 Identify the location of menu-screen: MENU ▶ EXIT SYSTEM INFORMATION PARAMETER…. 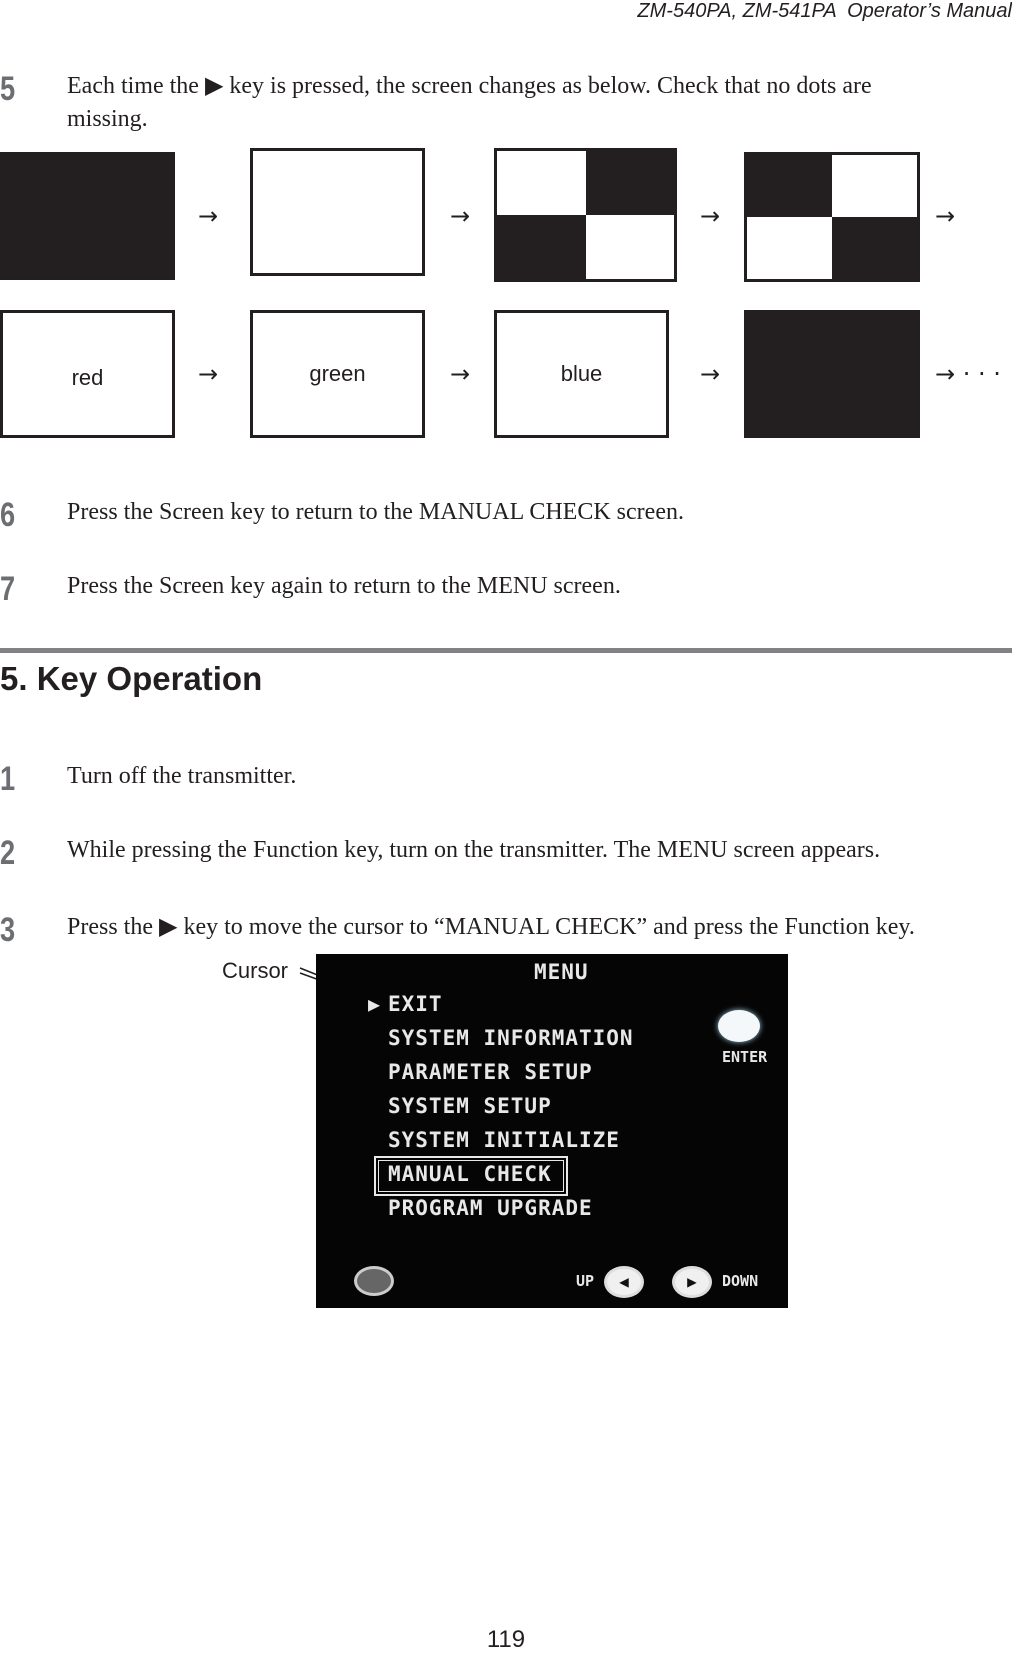
(552, 1131).